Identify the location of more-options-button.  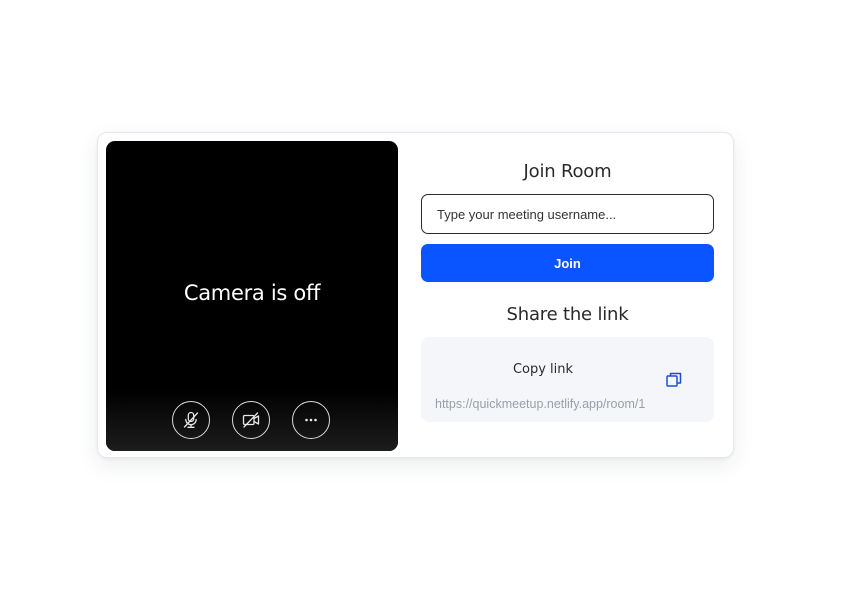
(311, 420).